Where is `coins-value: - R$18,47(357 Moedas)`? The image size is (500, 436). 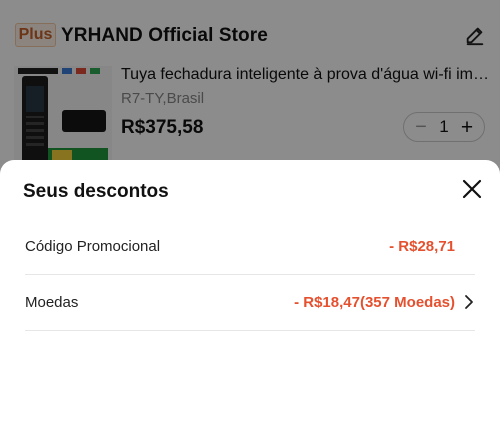
coins-value: - R$18,47(357 Moedas) is located at coordinates (374, 302).